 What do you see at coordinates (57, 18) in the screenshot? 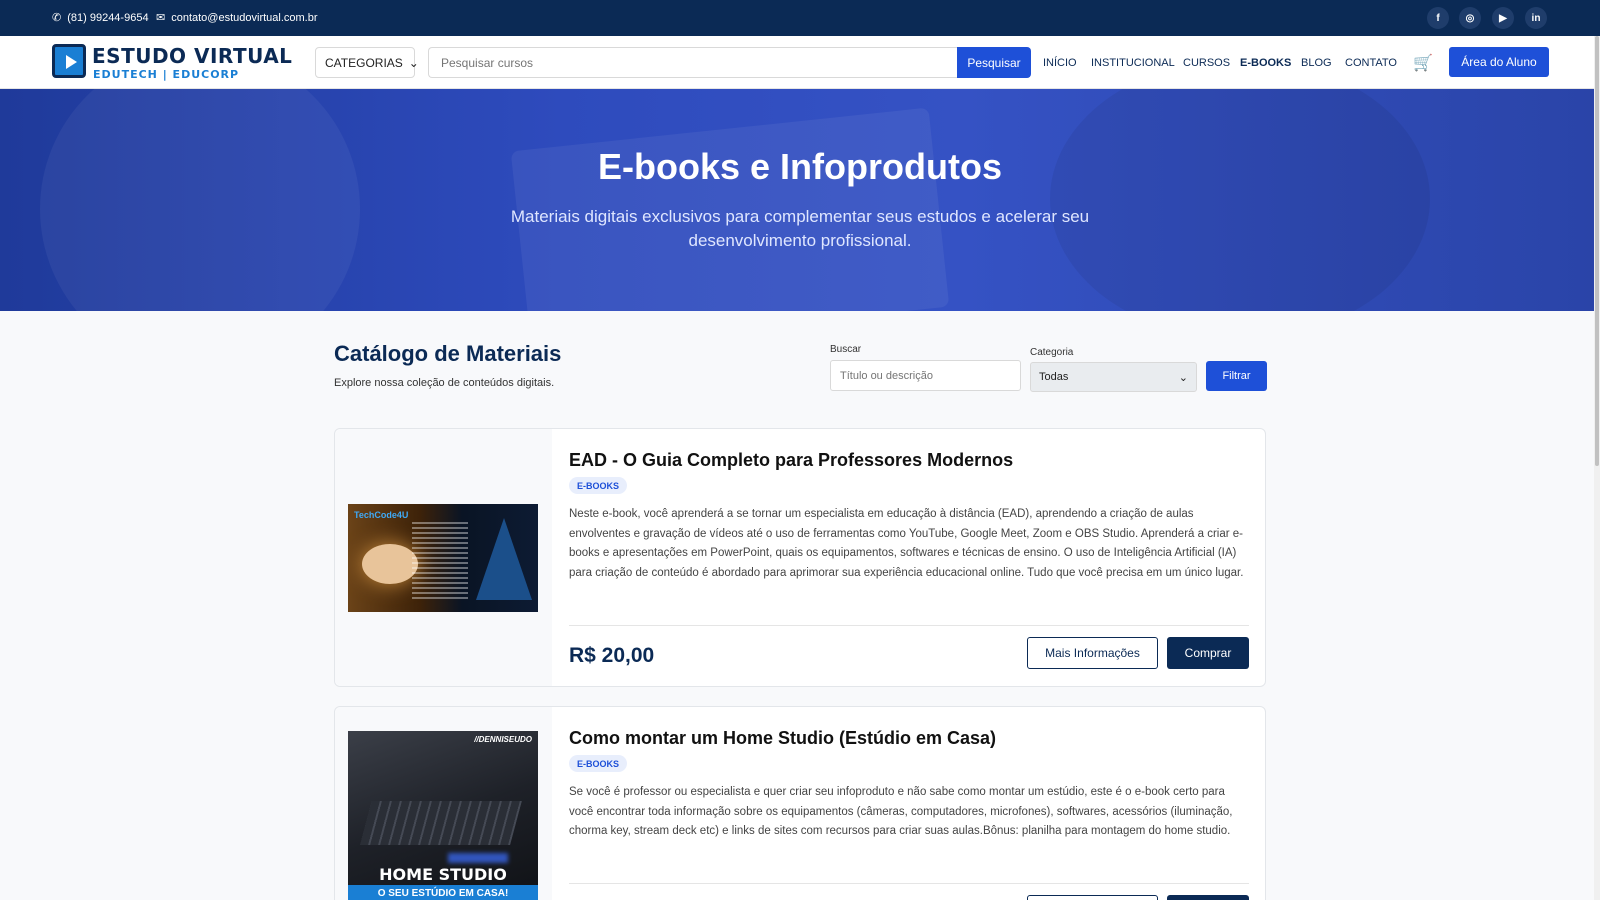
I see `phone-icon: ✆` at bounding box center [57, 18].